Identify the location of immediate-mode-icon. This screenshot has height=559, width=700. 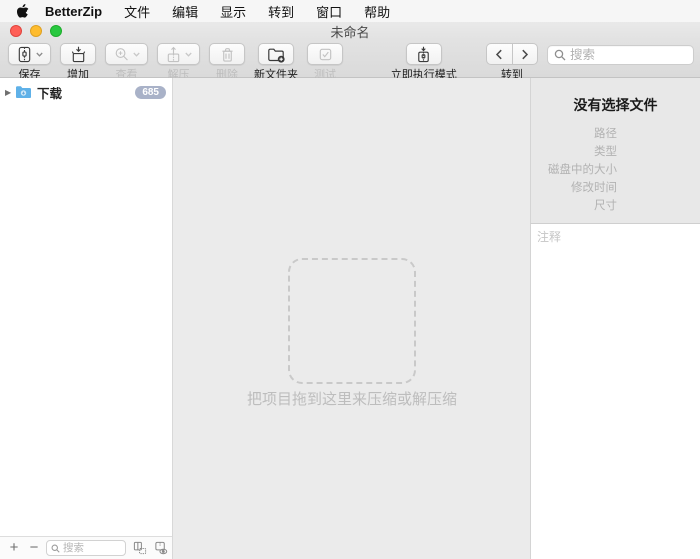
(423, 54).